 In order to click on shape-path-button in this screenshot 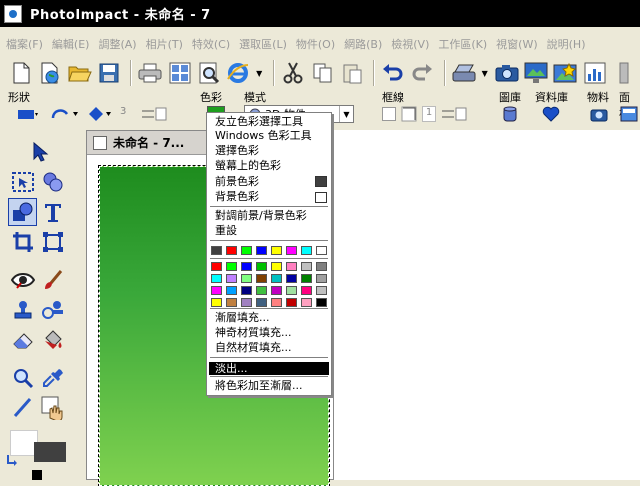, I will do `click(65, 114)`.